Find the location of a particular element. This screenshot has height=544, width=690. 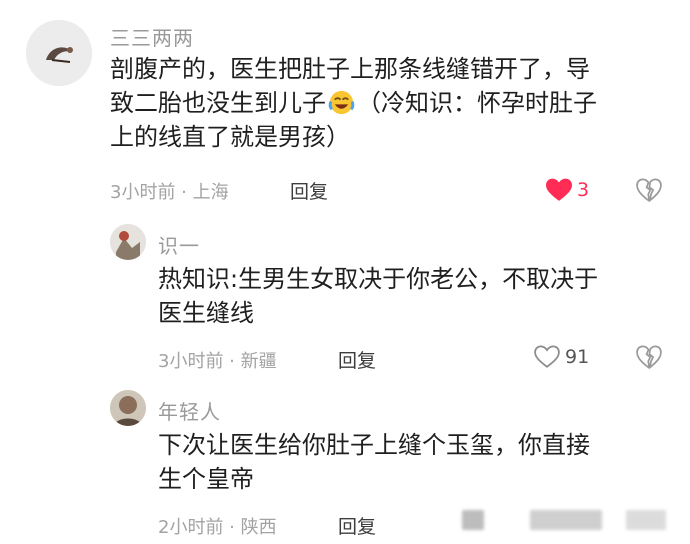

heart-outline-icon is located at coordinates (547, 356).